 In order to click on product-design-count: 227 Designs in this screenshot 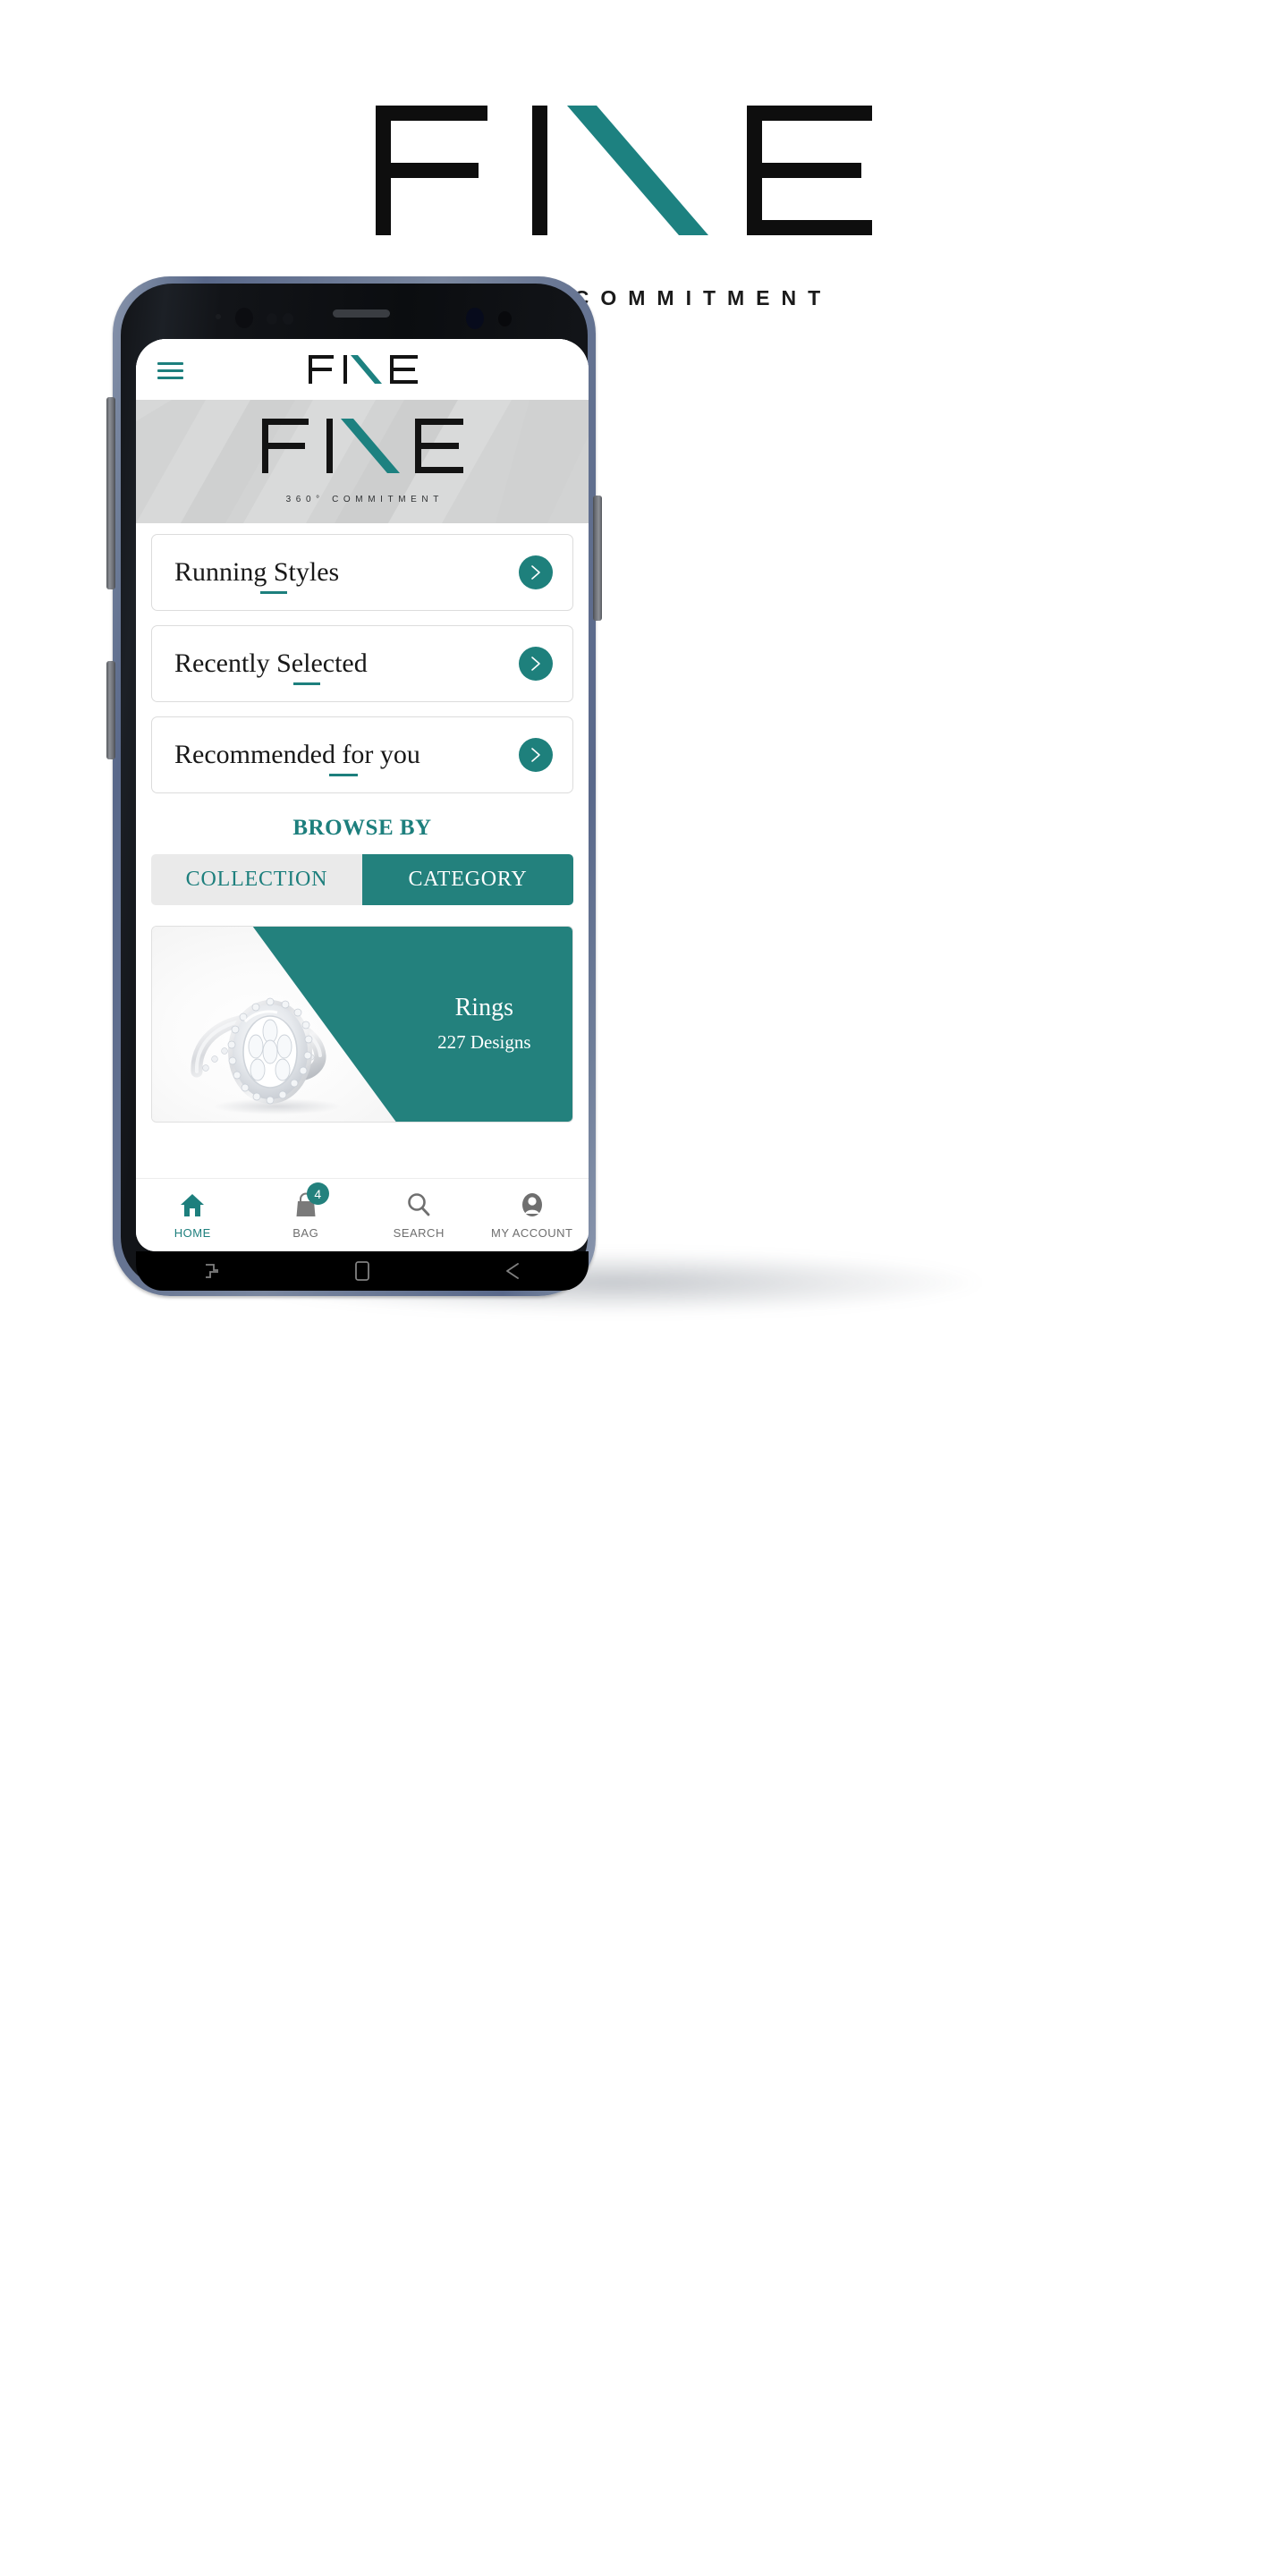, I will do `click(484, 1041)`.